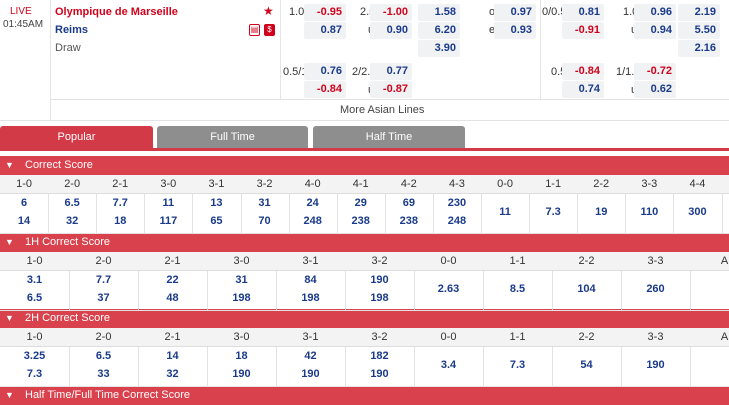 The height and width of the screenshot is (405, 729). Describe the element at coordinates (254, 30) in the screenshot. I see `stats-icon: ▤` at that location.